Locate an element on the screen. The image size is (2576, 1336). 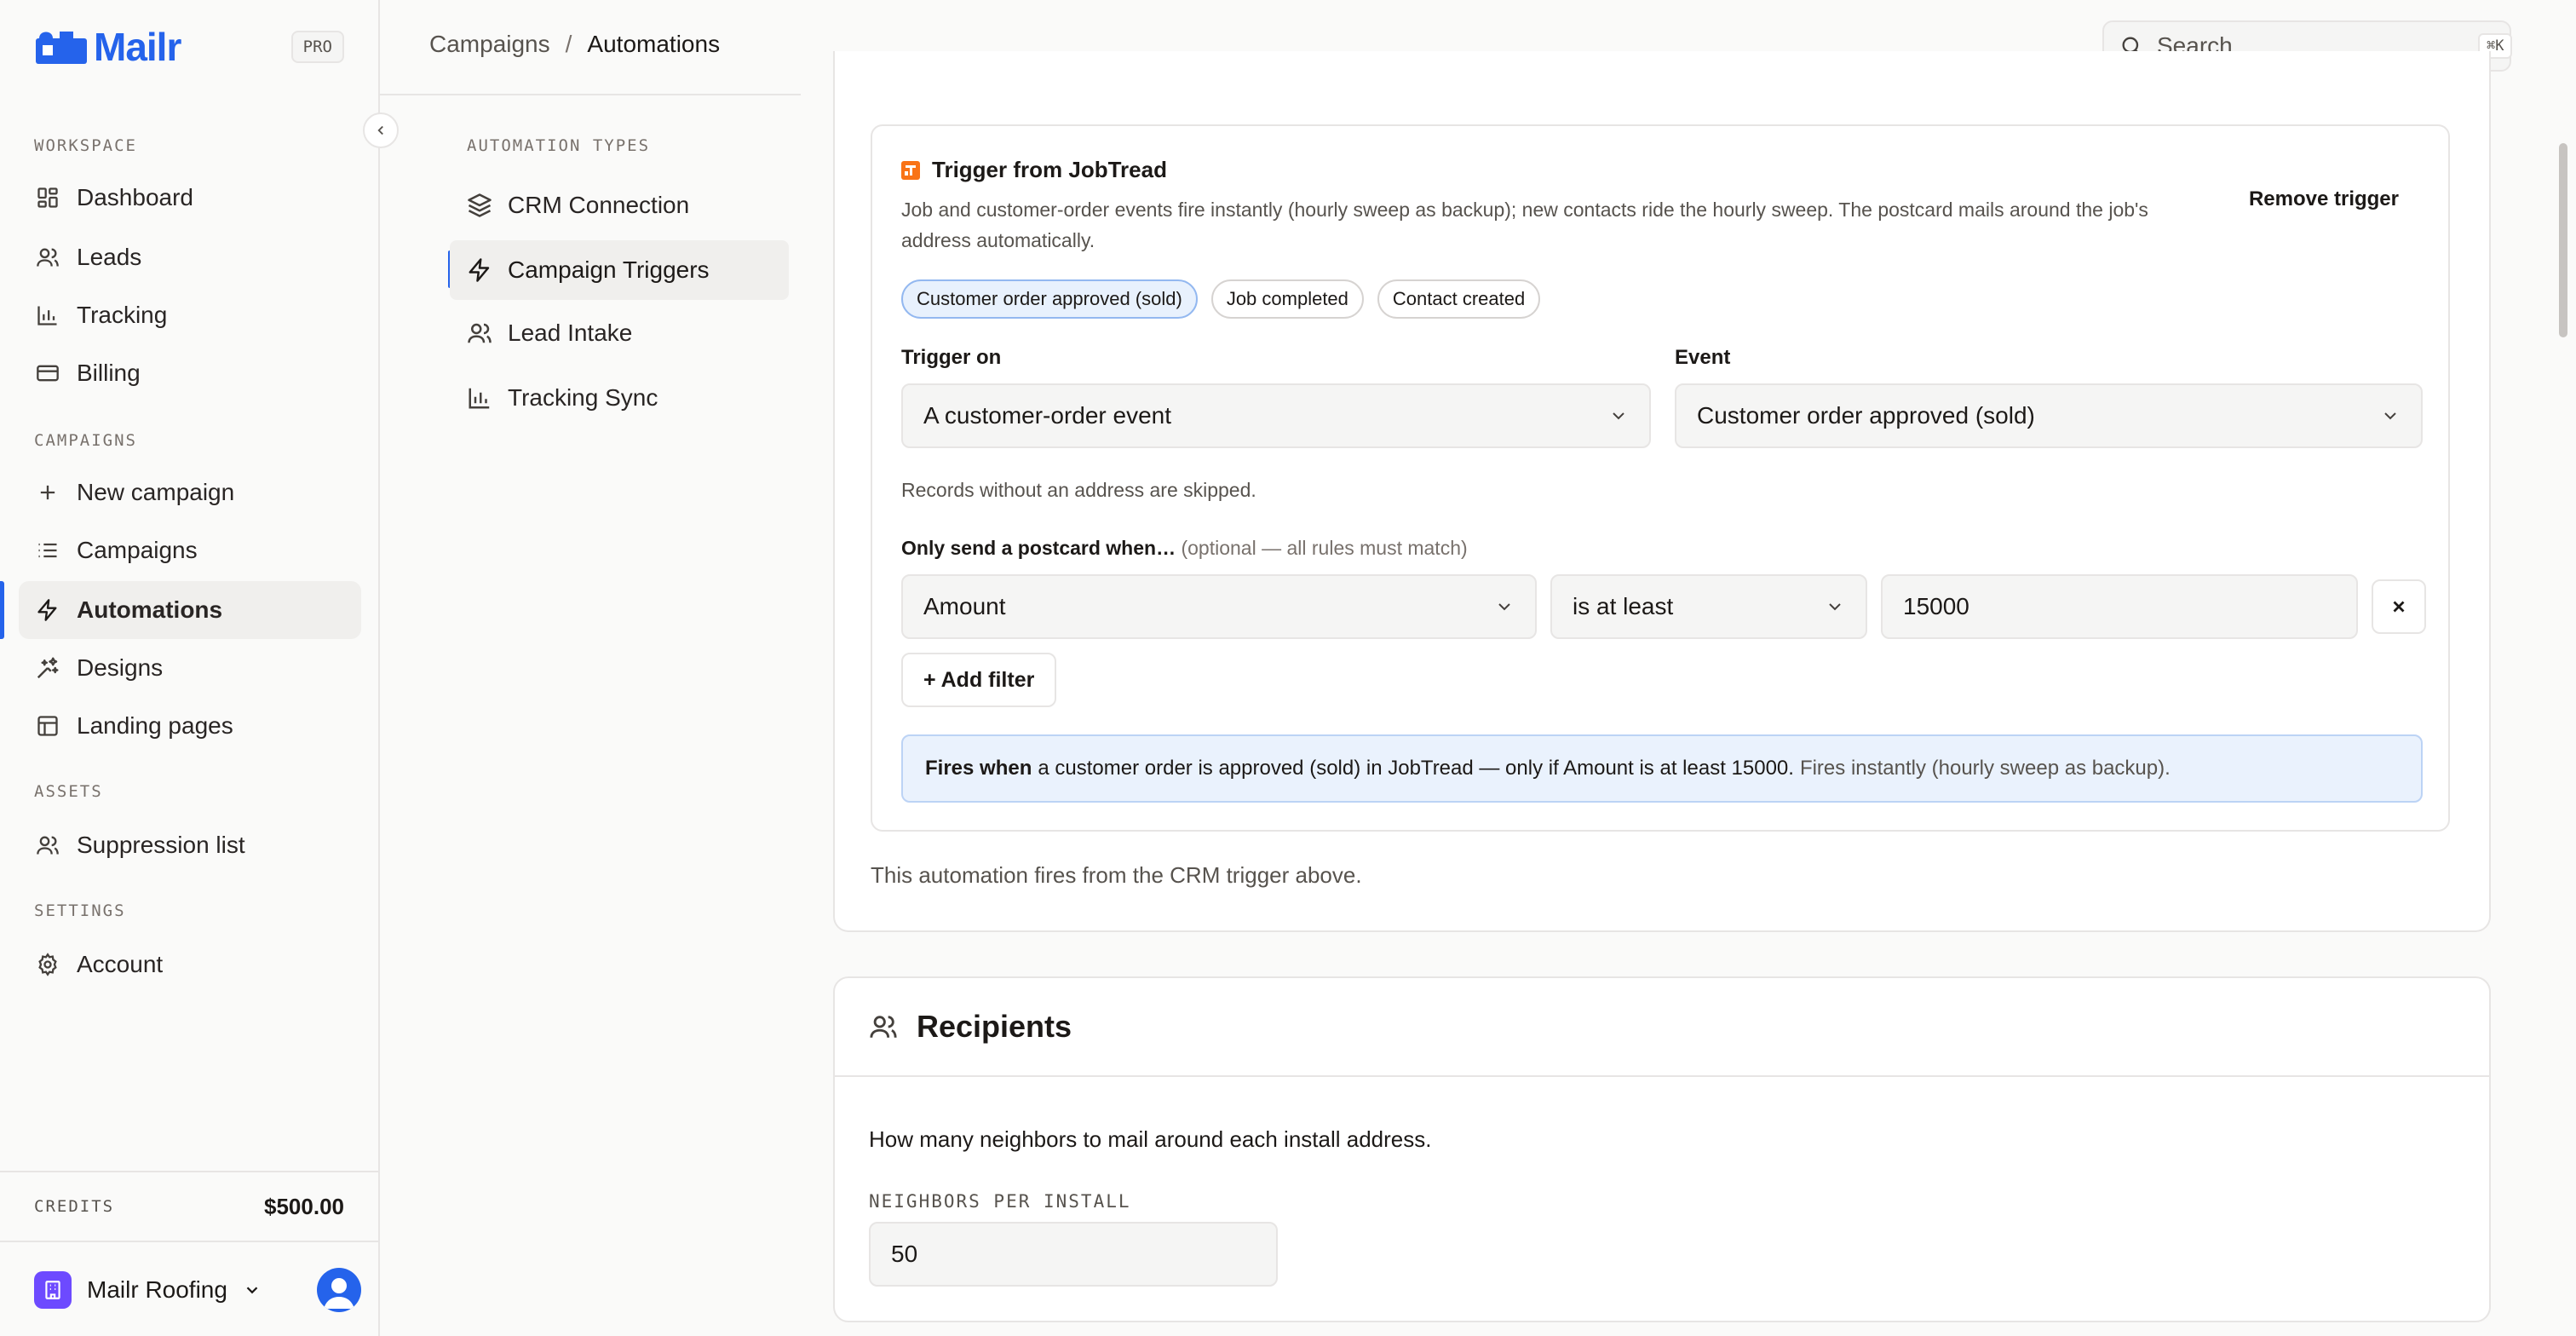
filter-value-input is located at coordinates (2119, 606).